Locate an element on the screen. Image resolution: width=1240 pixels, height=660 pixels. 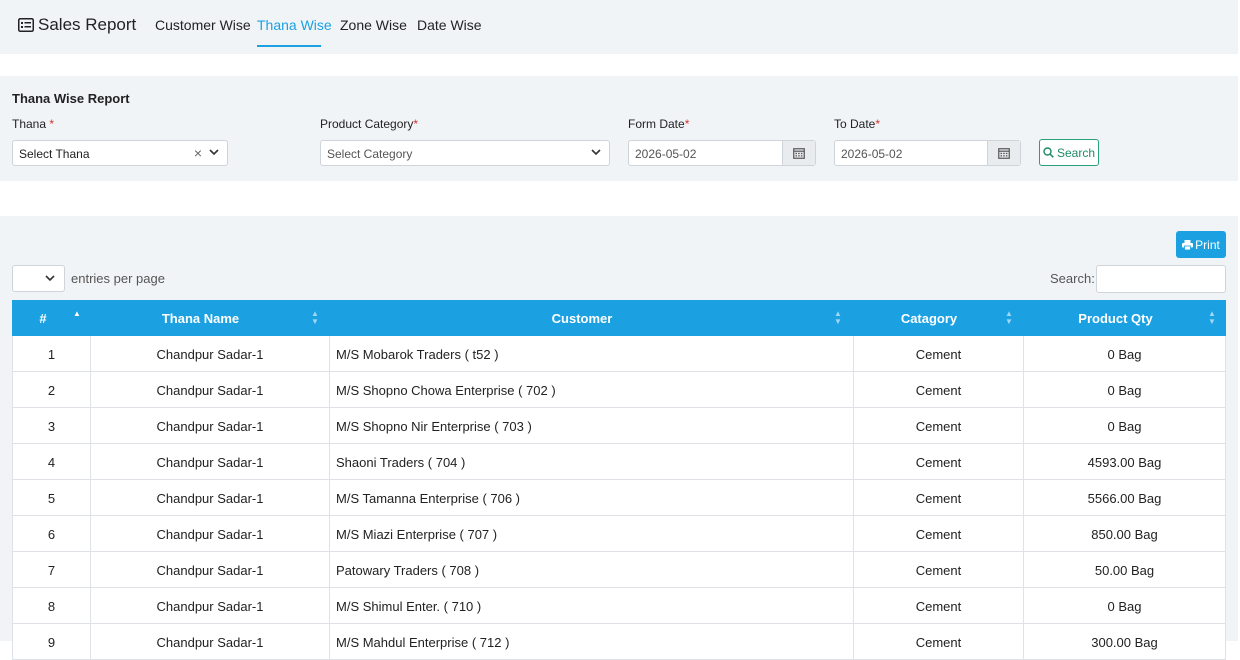
to-date-input: 2026-05-02 is located at coordinates (927, 153).